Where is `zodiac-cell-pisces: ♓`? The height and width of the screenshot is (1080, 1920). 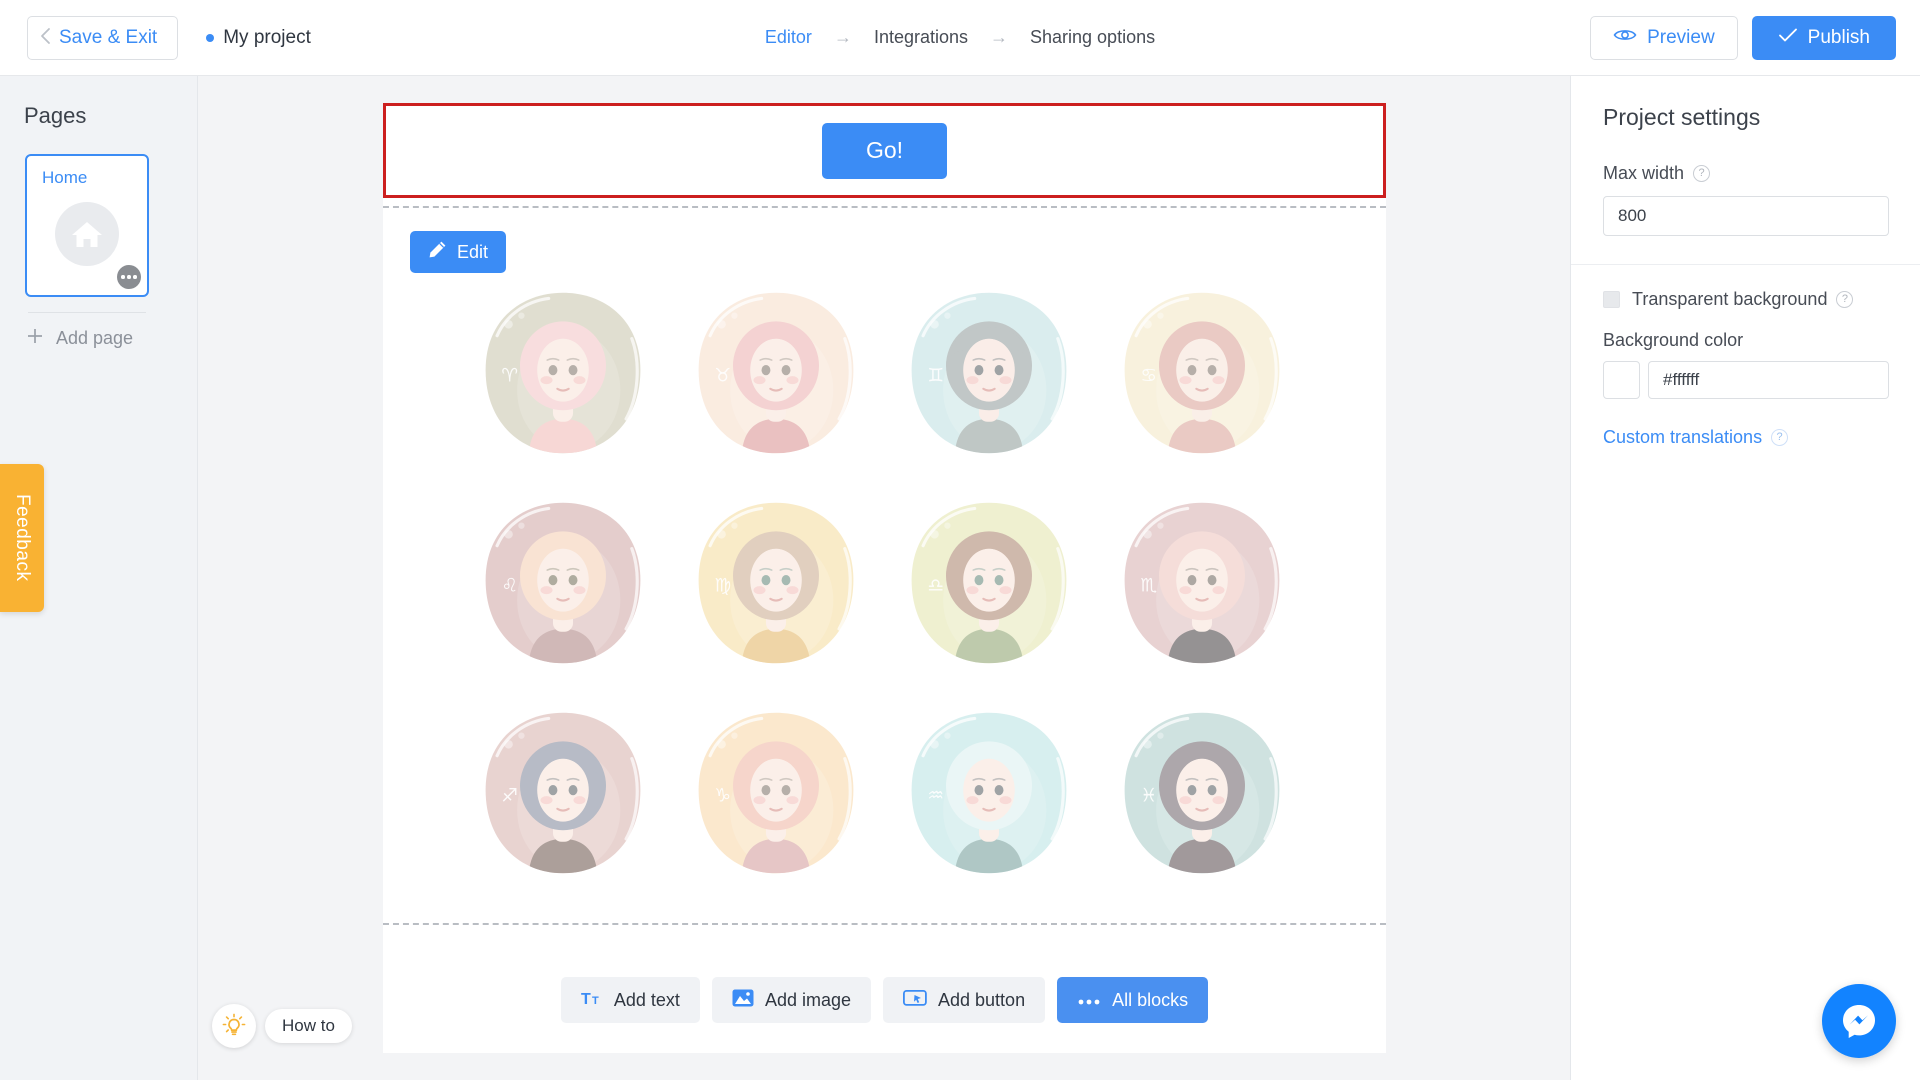 zodiac-cell-pisces: ♓ is located at coordinates (1202, 793).